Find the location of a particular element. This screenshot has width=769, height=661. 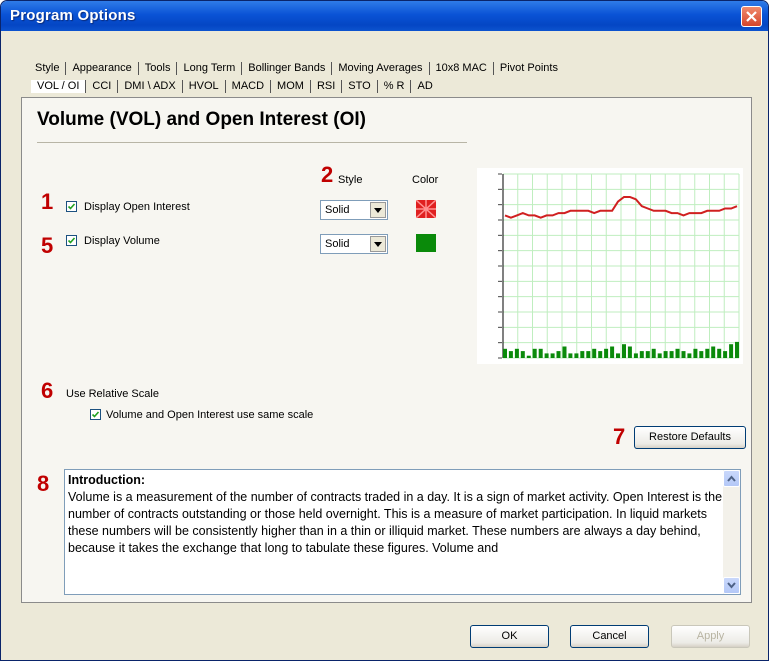

marker-6: 6 is located at coordinates (47, 390).